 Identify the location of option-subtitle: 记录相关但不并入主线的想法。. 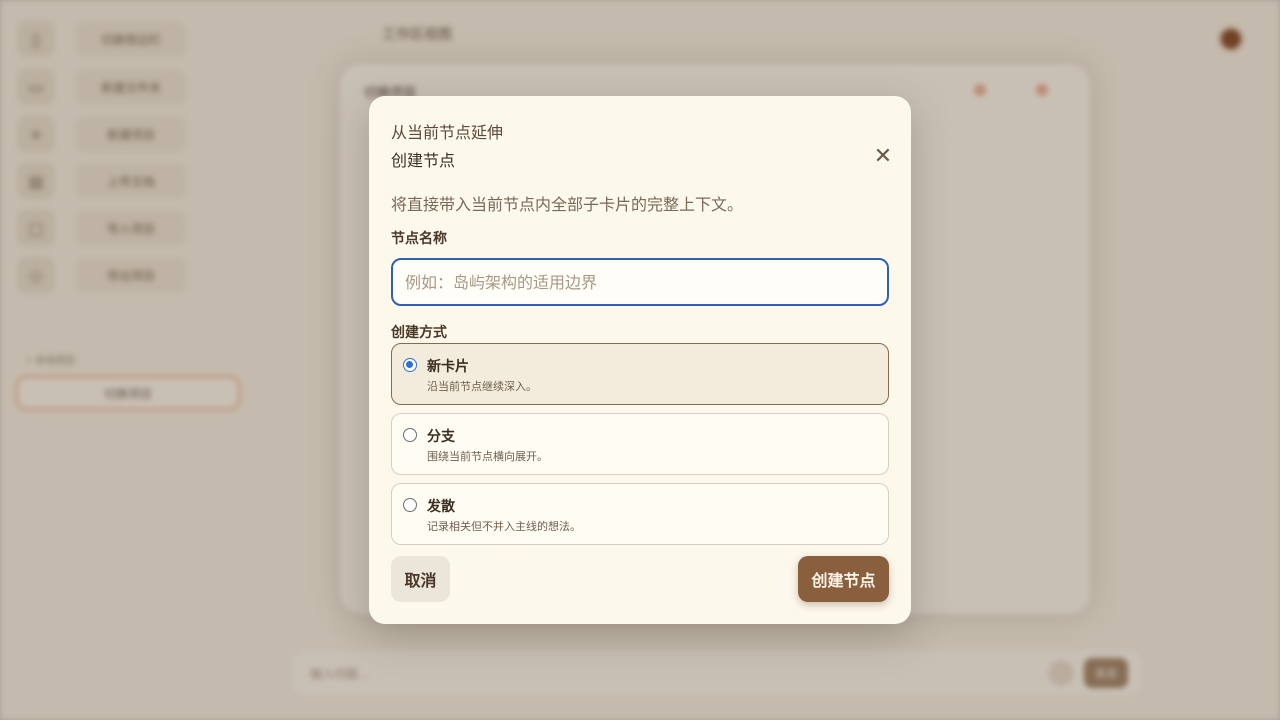
(504, 526).